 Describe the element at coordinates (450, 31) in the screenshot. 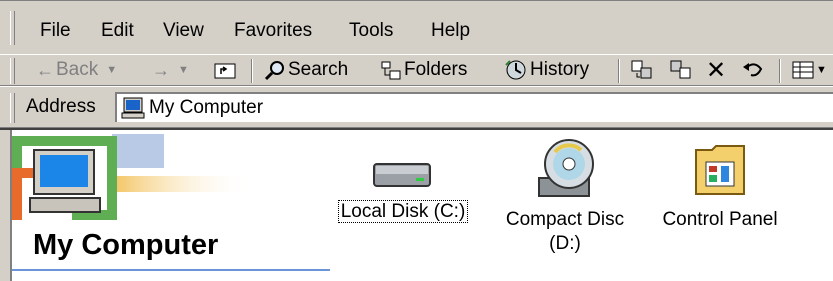

I see `menu-help: Help` at that location.